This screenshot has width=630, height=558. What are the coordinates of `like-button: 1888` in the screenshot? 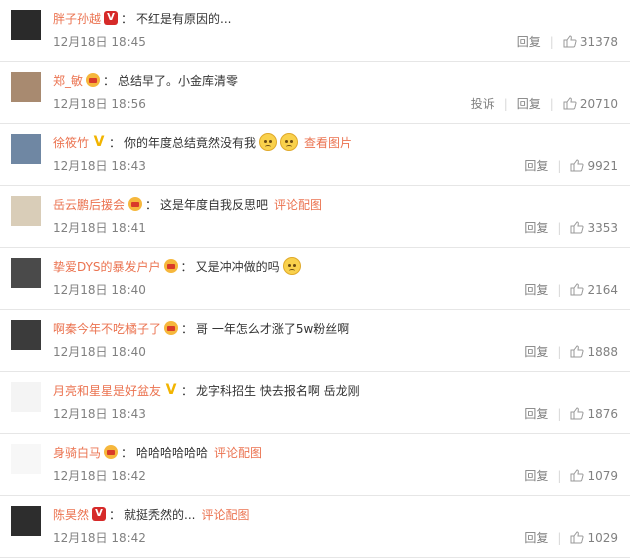 It's located at (594, 352).